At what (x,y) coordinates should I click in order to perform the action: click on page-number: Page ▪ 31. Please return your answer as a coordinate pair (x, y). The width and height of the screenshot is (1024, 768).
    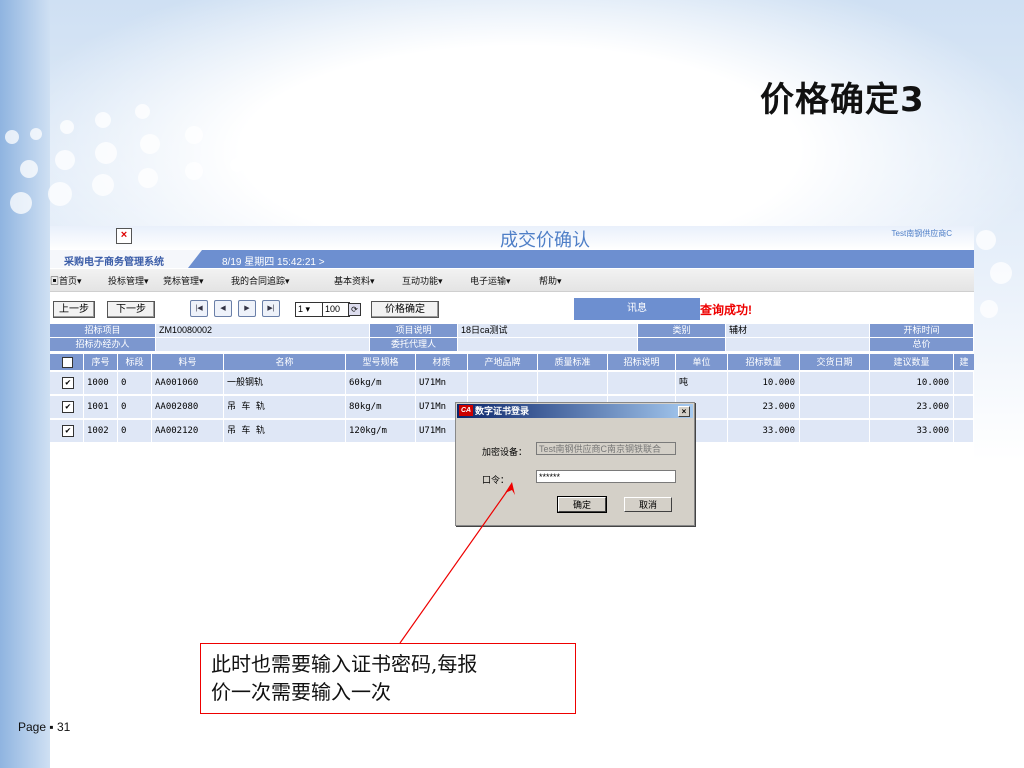
    Looking at the image, I should click on (44, 727).